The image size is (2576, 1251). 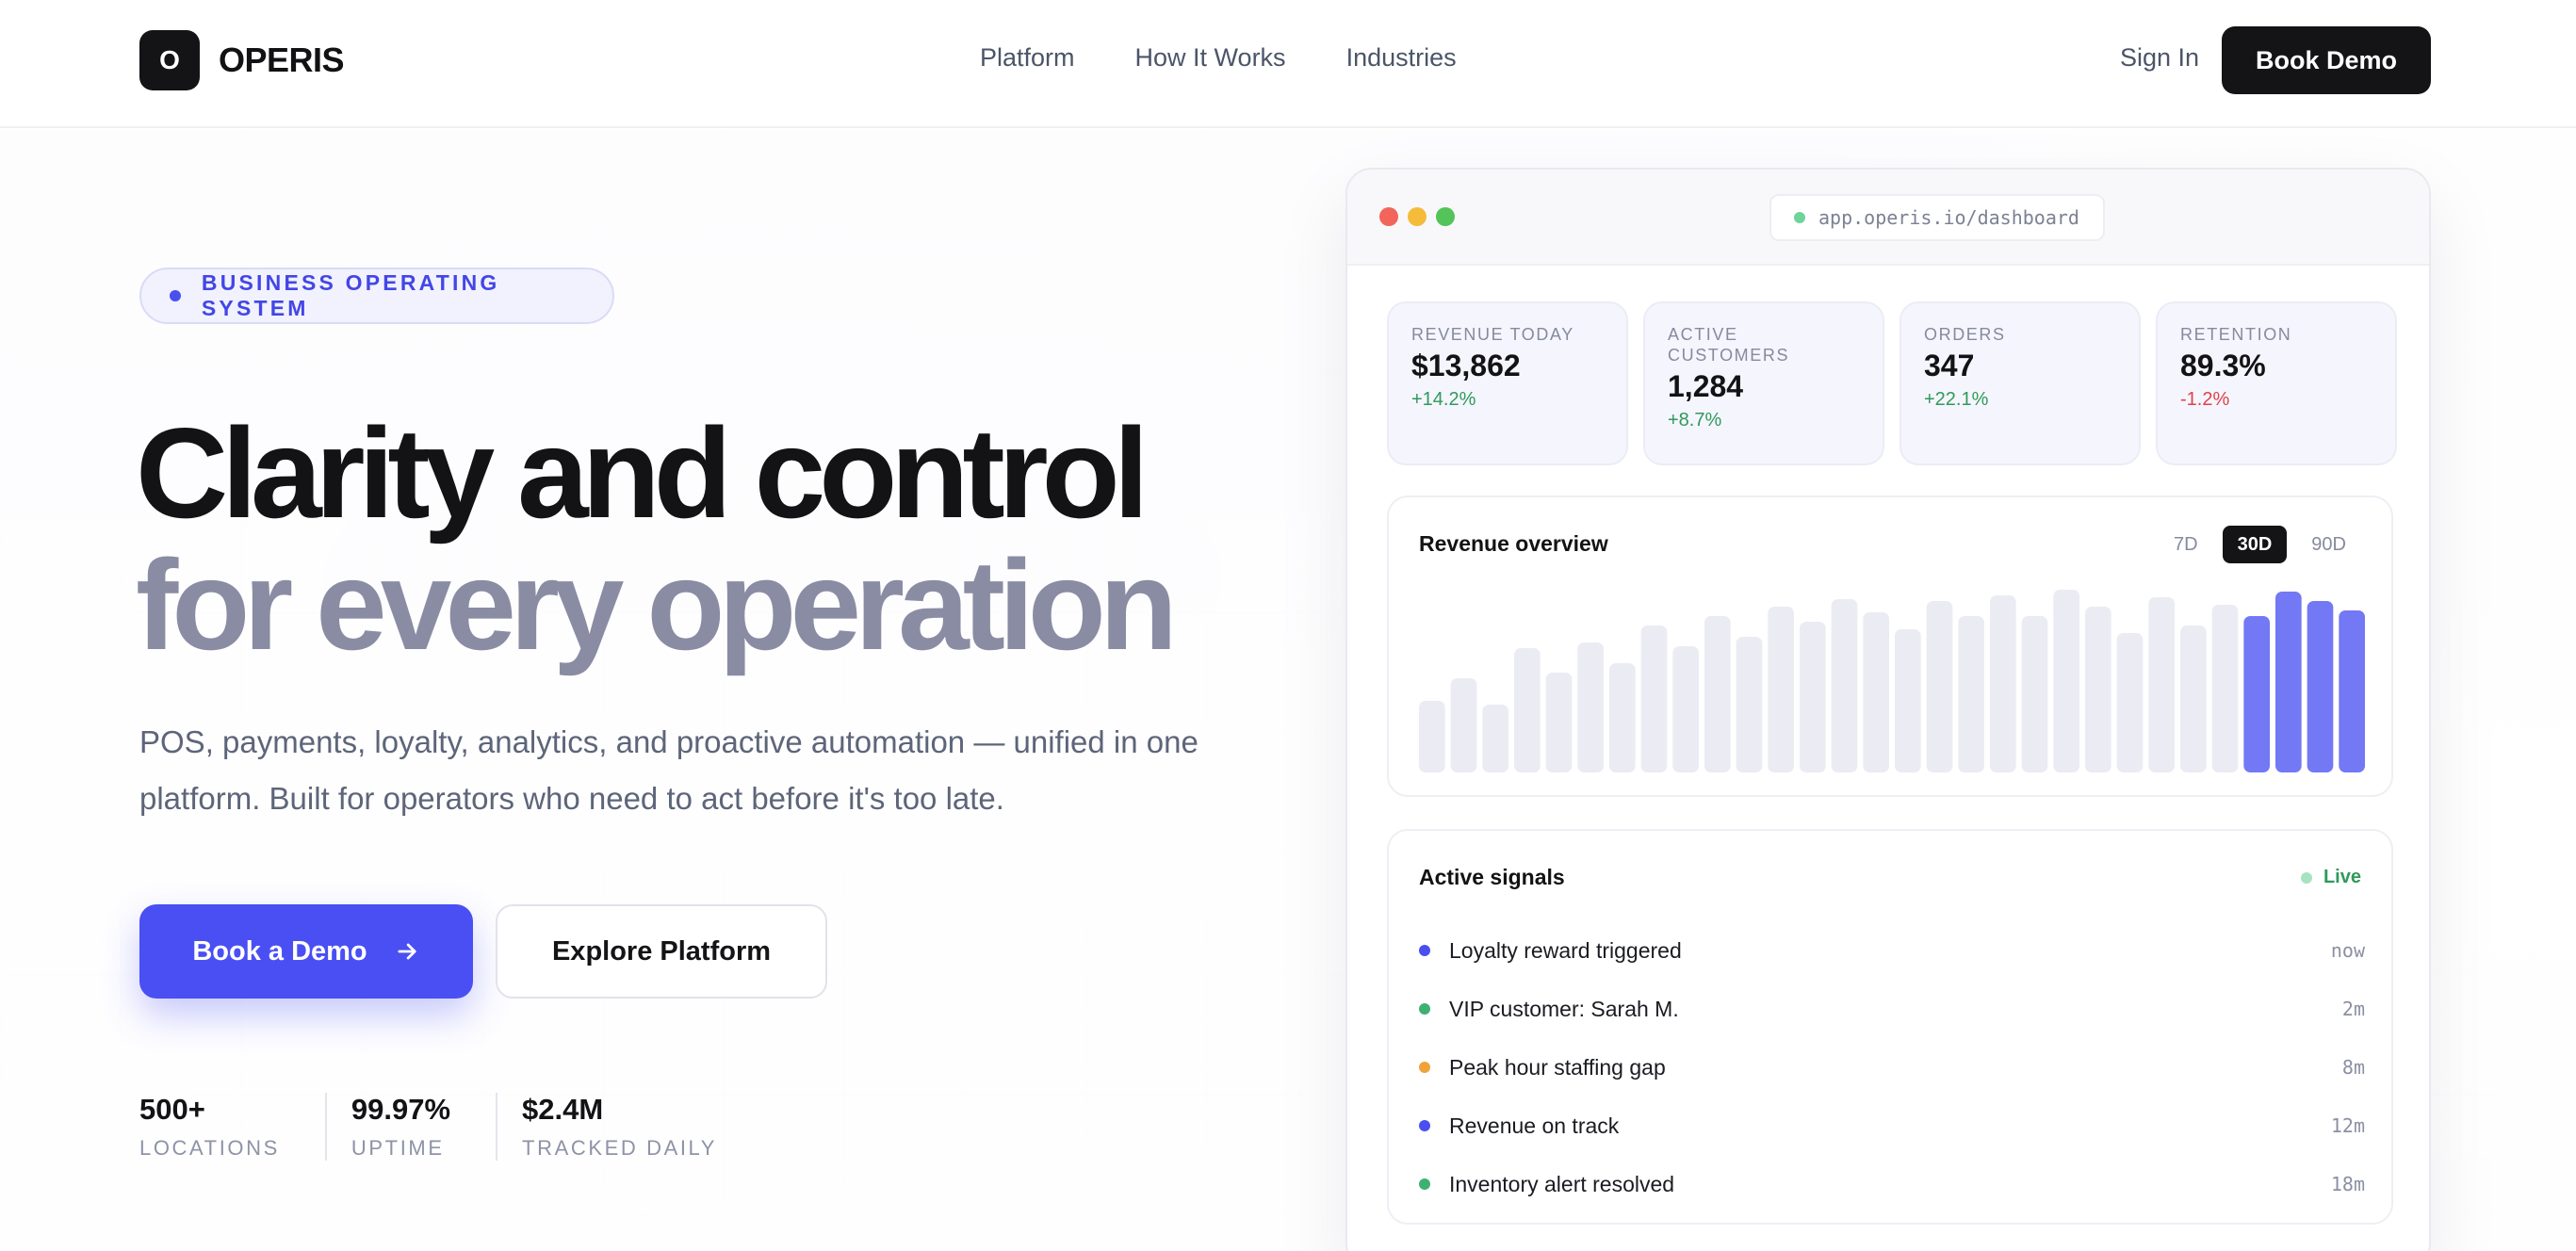 I want to click on nav-platform: Platform, so click(x=1027, y=58).